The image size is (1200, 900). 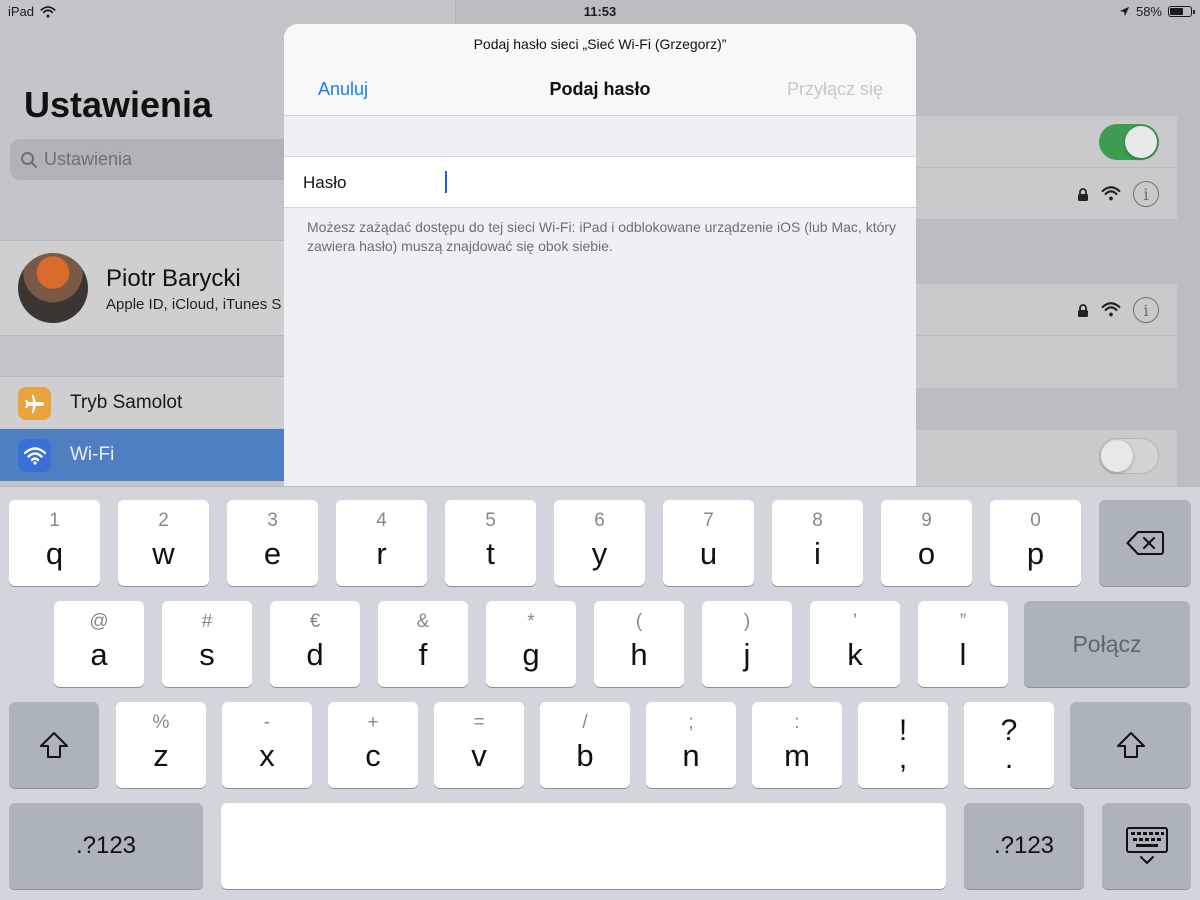 What do you see at coordinates (99, 644) in the screenshot?
I see `key-a: @ a` at bounding box center [99, 644].